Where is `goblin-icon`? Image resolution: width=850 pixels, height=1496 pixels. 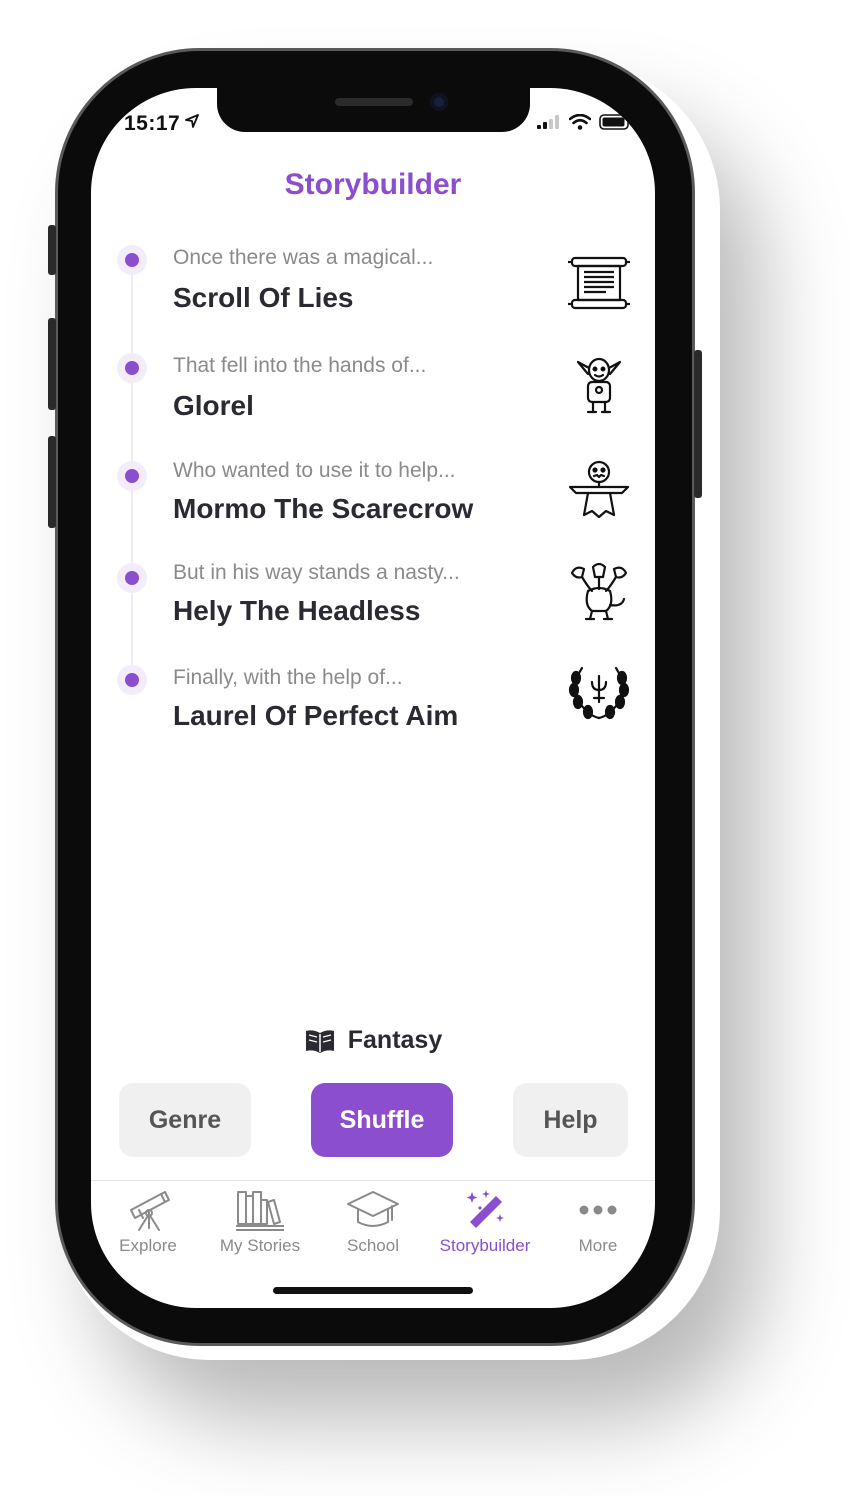 goblin-icon is located at coordinates (599, 385).